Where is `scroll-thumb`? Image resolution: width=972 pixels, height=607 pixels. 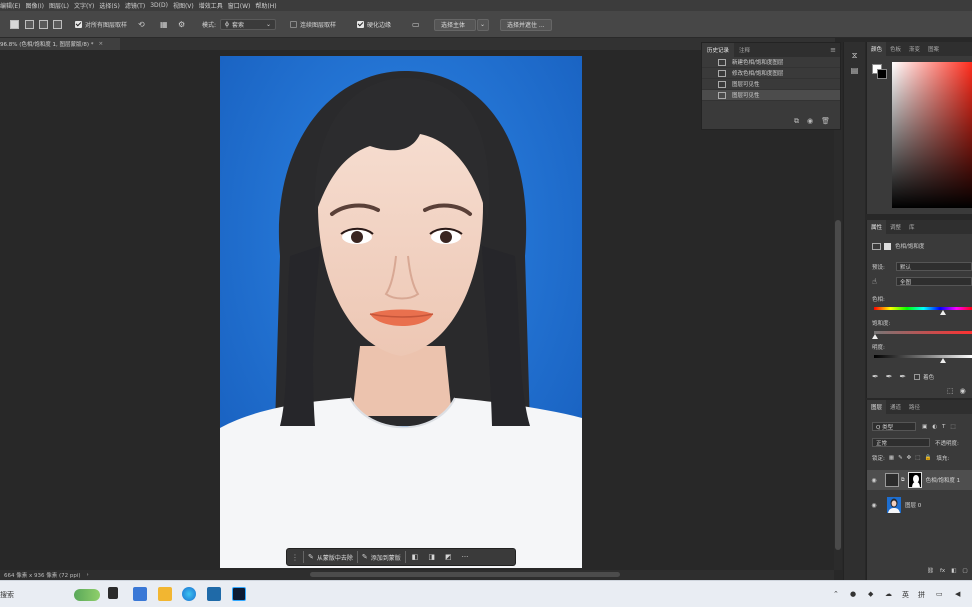 scroll-thumb is located at coordinates (838, 385).